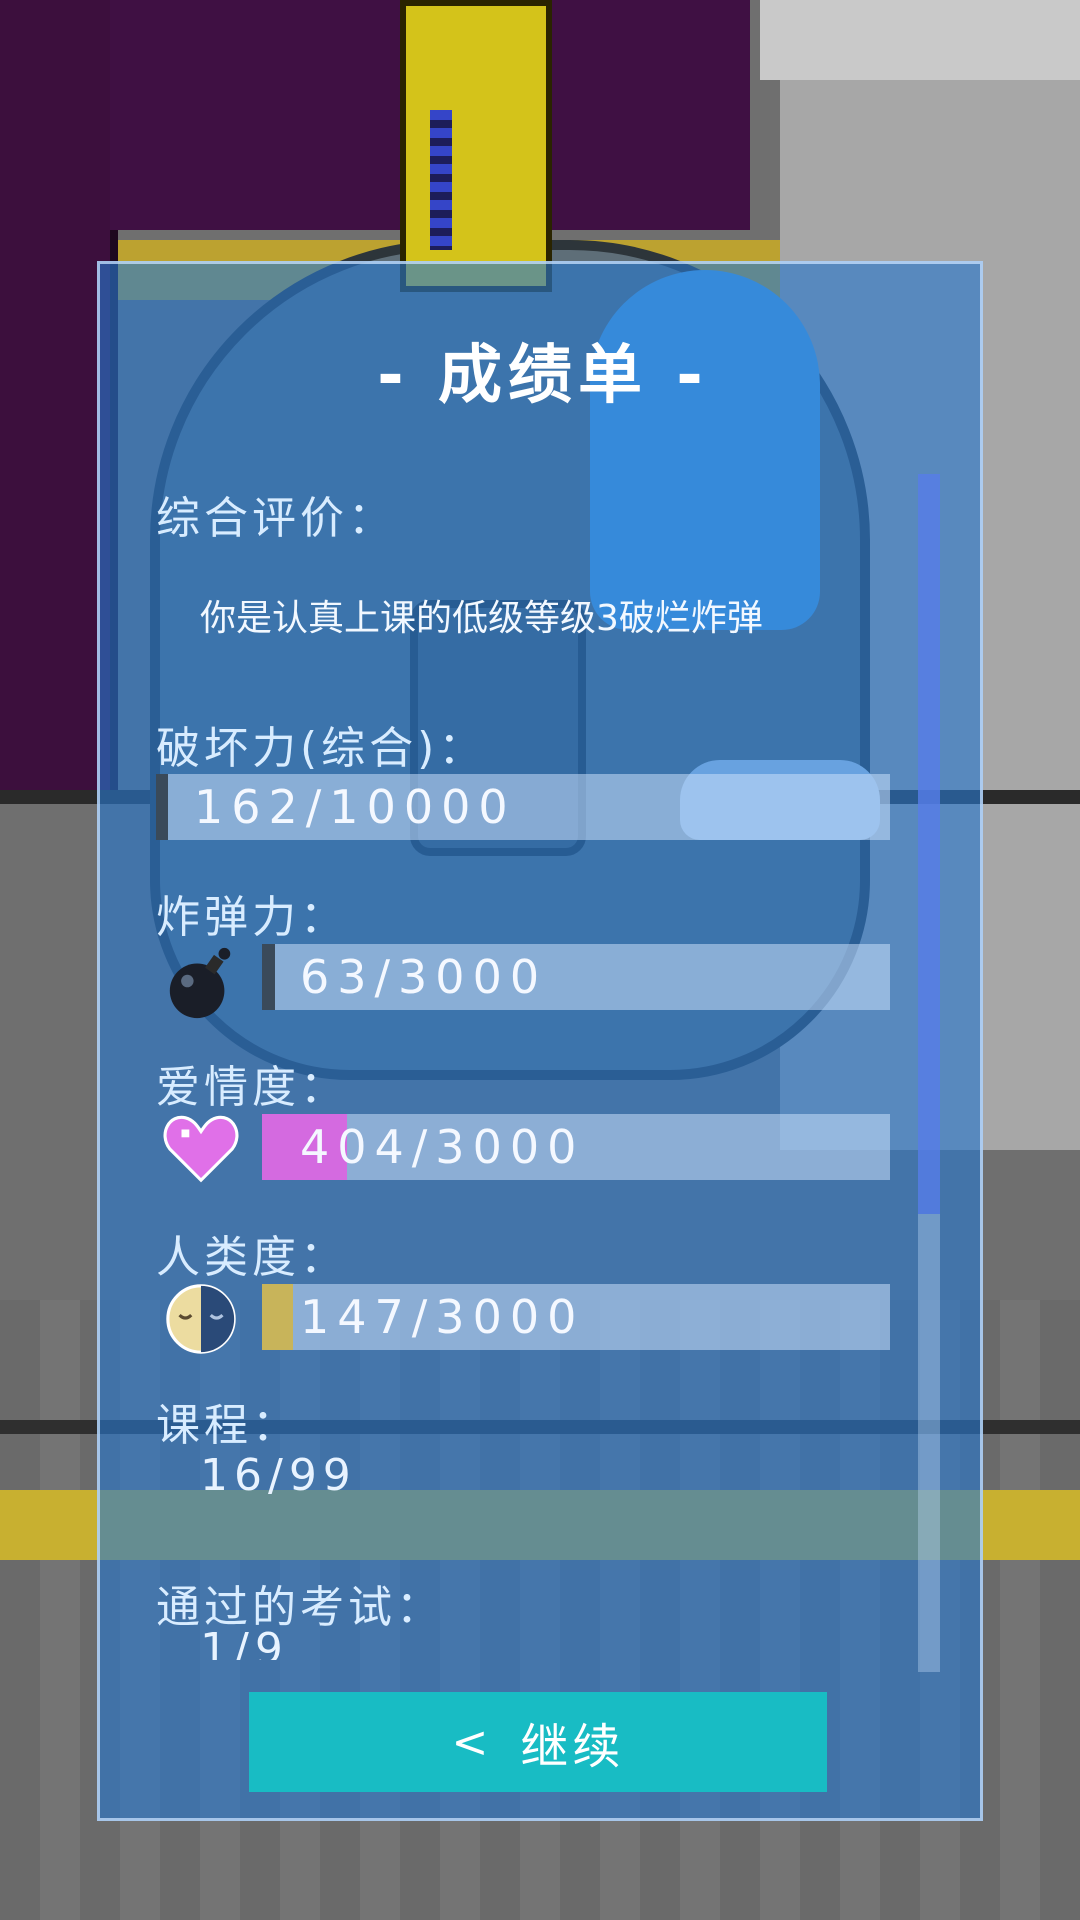 The image size is (1080, 1920). What do you see at coordinates (252, 1087) in the screenshot?
I see `love-label: 爱情度：` at bounding box center [252, 1087].